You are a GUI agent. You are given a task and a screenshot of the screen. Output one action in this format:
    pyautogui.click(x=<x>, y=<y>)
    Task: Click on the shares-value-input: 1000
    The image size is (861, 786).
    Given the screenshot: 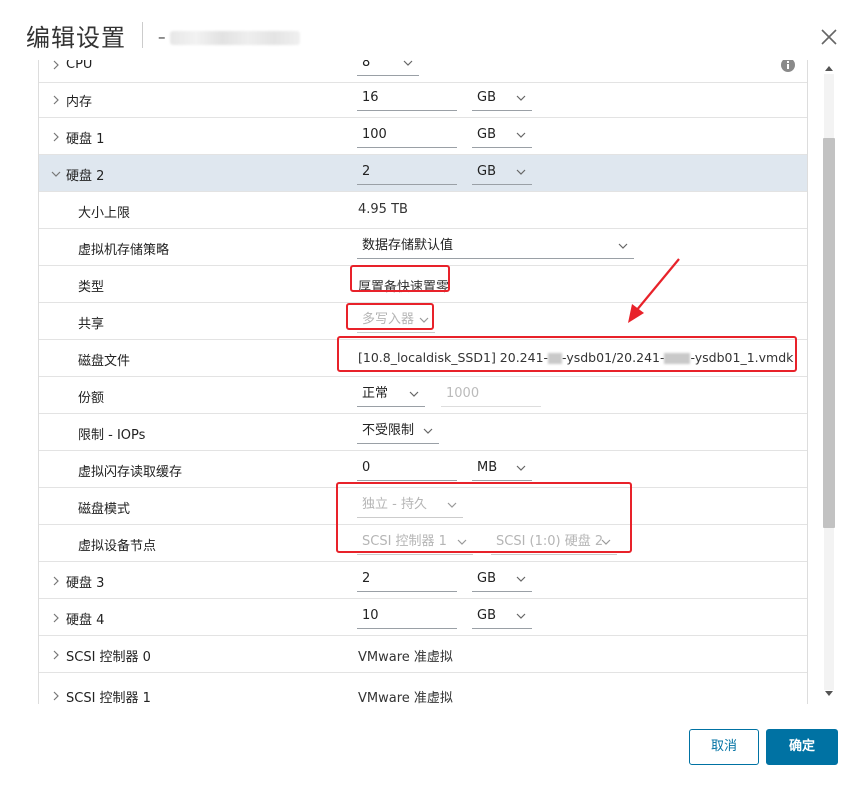 What is the action you would take?
    pyautogui.click(x=491, y=395)
    